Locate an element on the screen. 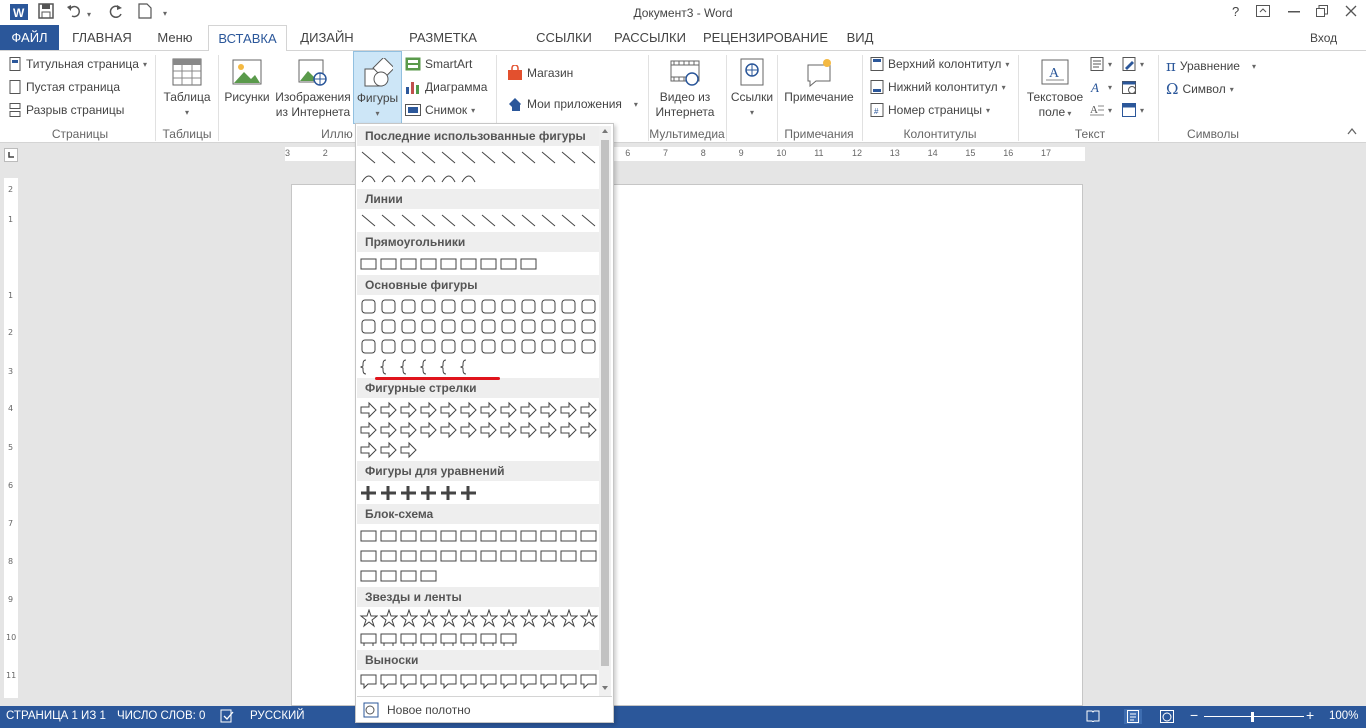 Image resolution: width=1366 pixels, height=728 pixels. scrollbar-thumb is located at coordinates (605, 403).